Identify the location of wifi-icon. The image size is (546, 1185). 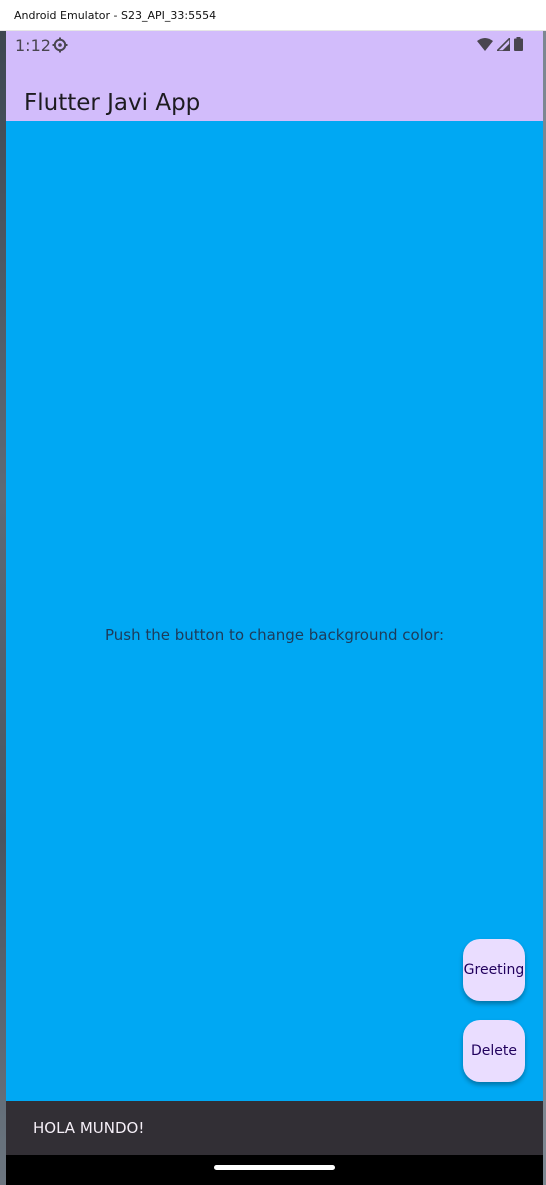
(485, 46).